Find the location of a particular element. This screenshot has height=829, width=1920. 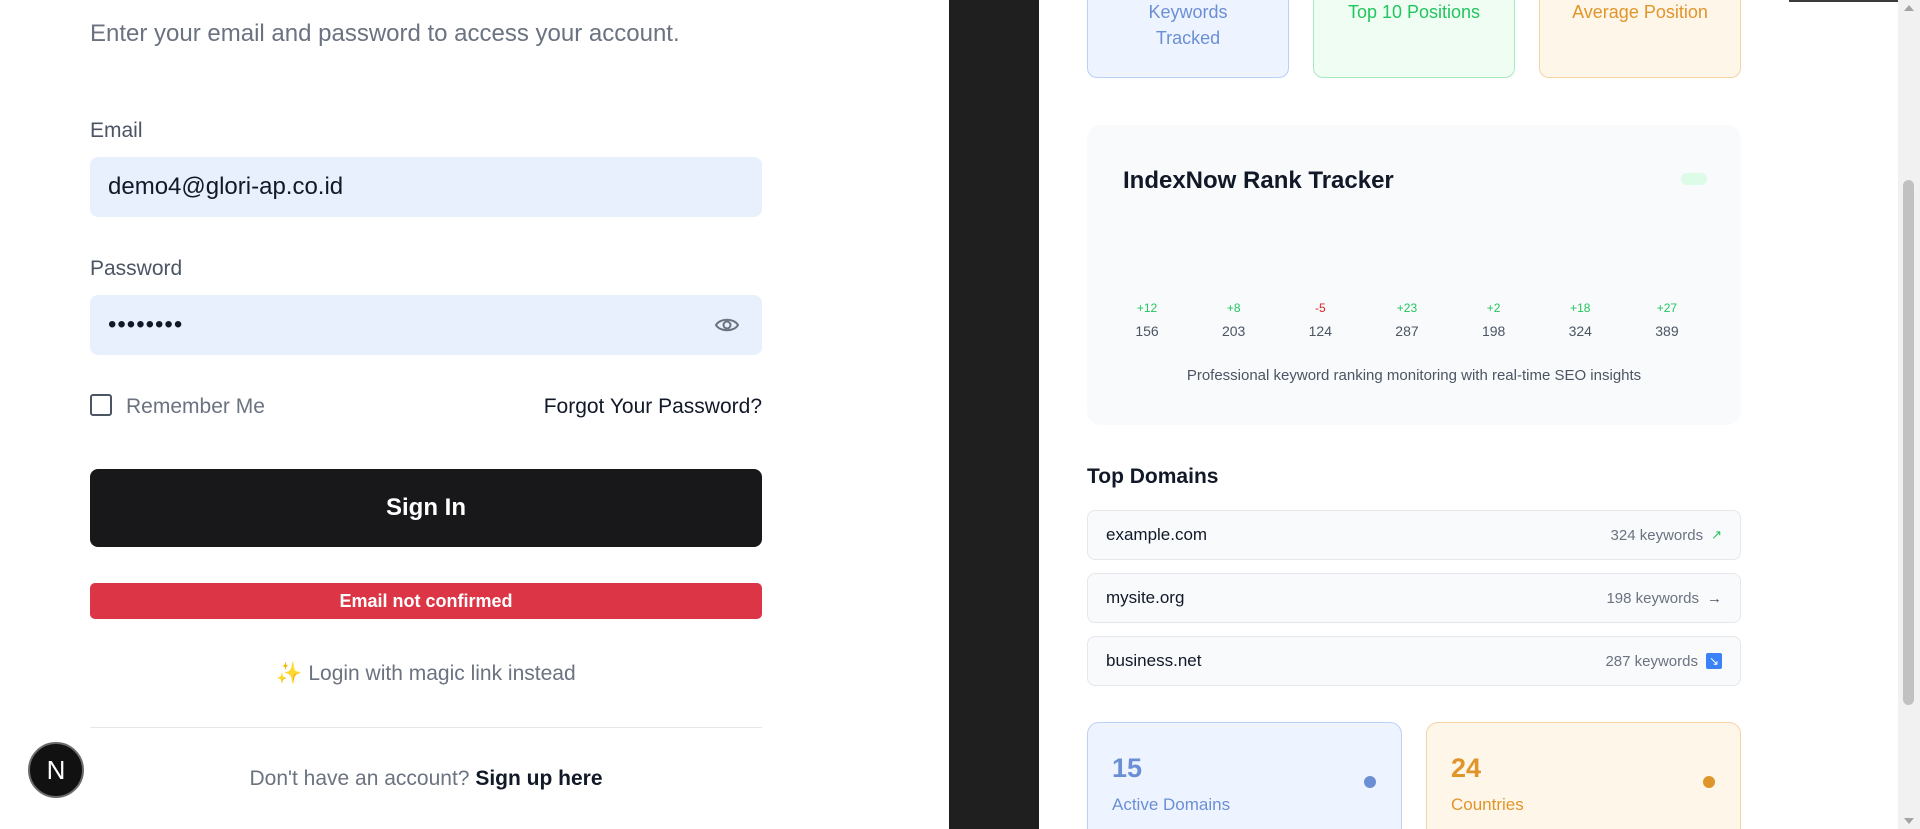

stat-label: Average Position is located at coordinates (1640, 12).